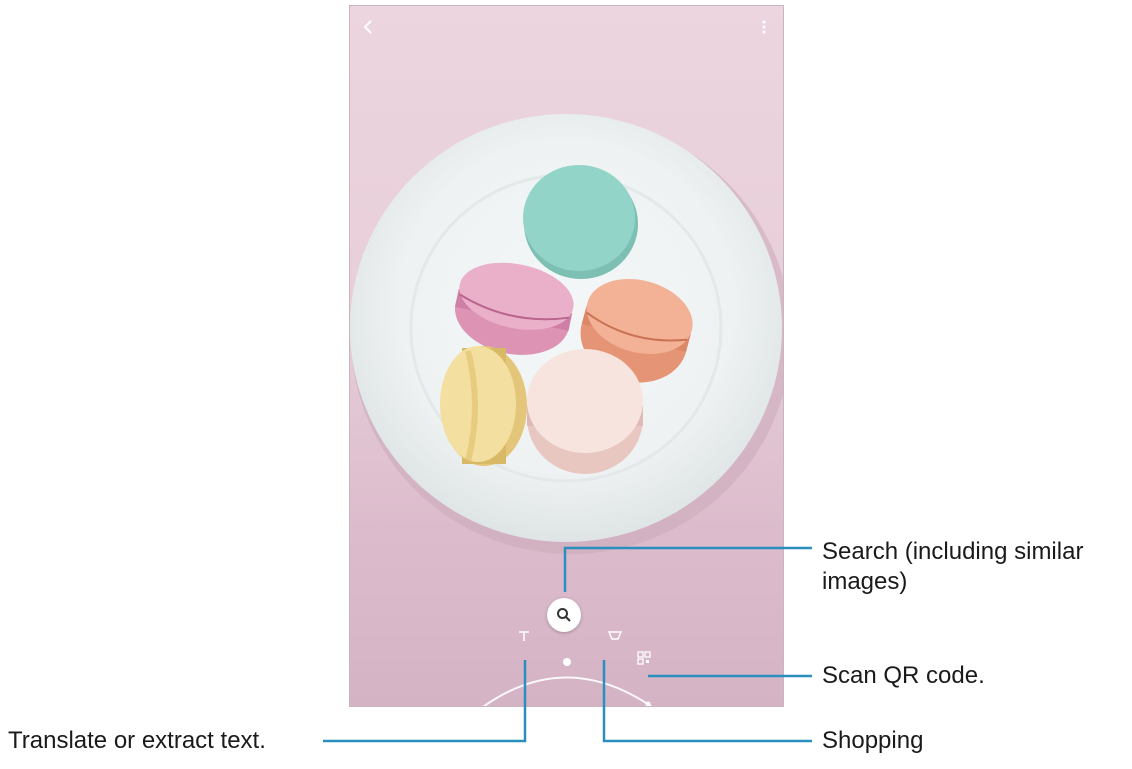  I want to click on macaron-cream, so click(585, 411).